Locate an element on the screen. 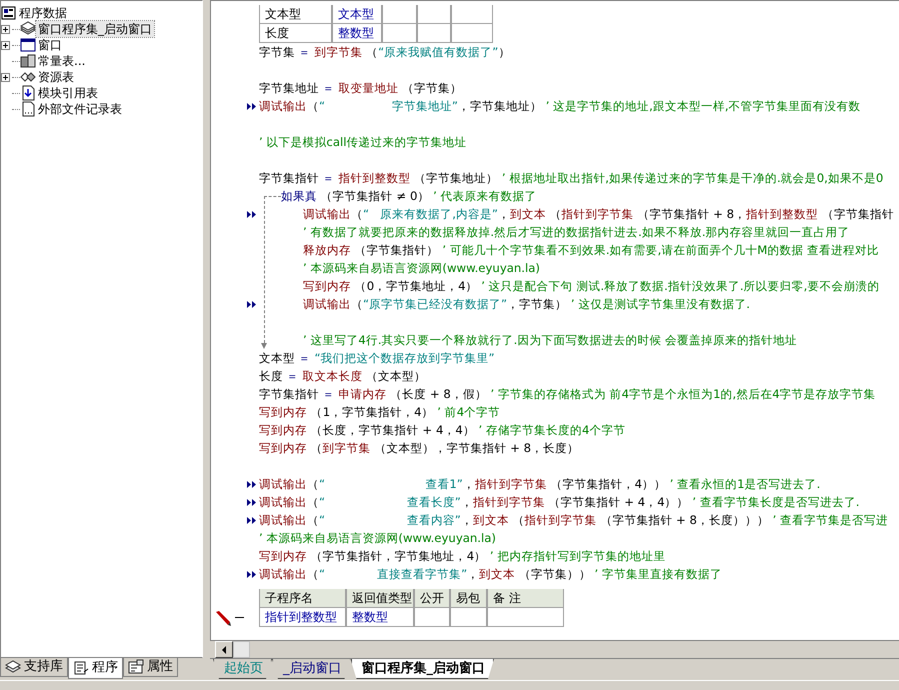  code-line: 字节集指针 ＝ 指针到整数型 （字节集地址） ’ 根据地址取出指针,如果传递过来的字节集是干净的.就会是0,如果不是0 is located at coordinates (571, 178).